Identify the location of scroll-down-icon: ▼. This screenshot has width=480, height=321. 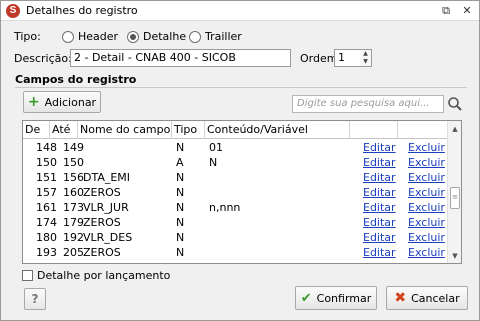
(454, 256).